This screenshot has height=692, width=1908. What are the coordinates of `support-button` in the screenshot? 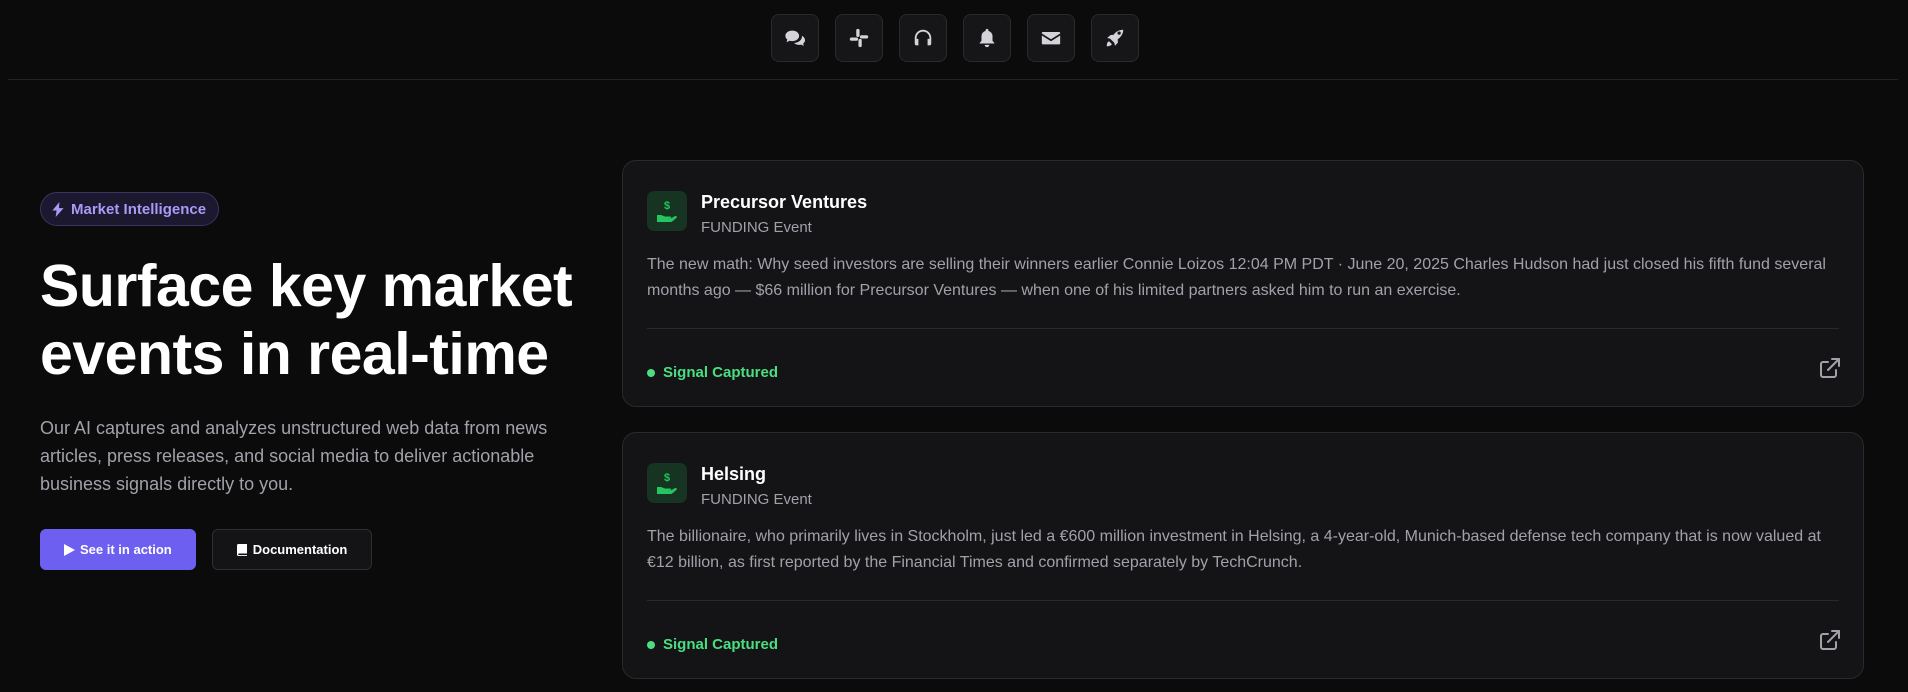 It's located at (923, 38).